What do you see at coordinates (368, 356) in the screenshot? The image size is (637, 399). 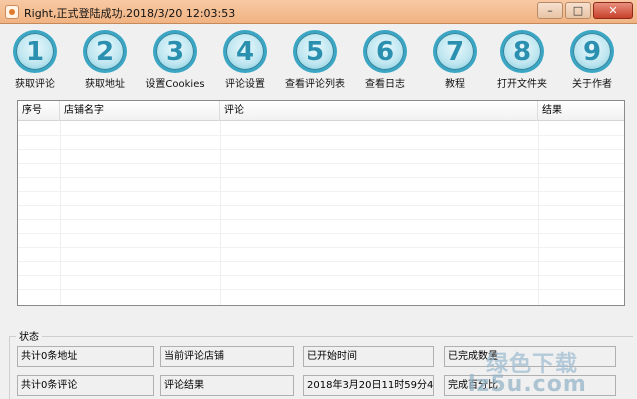 I see `start-time-label: 已开始时间` at bounding box center [368, 356].